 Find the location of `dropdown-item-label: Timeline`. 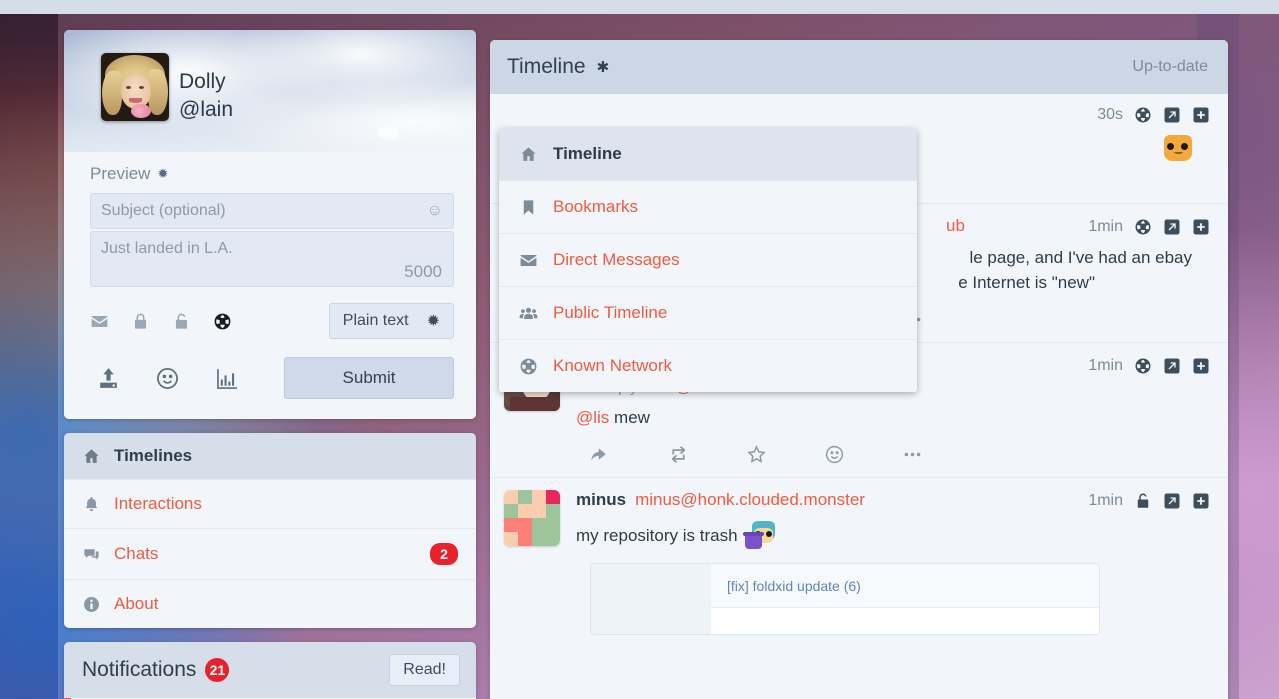

dropdown-item-label: Timeline is located at coordinates (587, 153).